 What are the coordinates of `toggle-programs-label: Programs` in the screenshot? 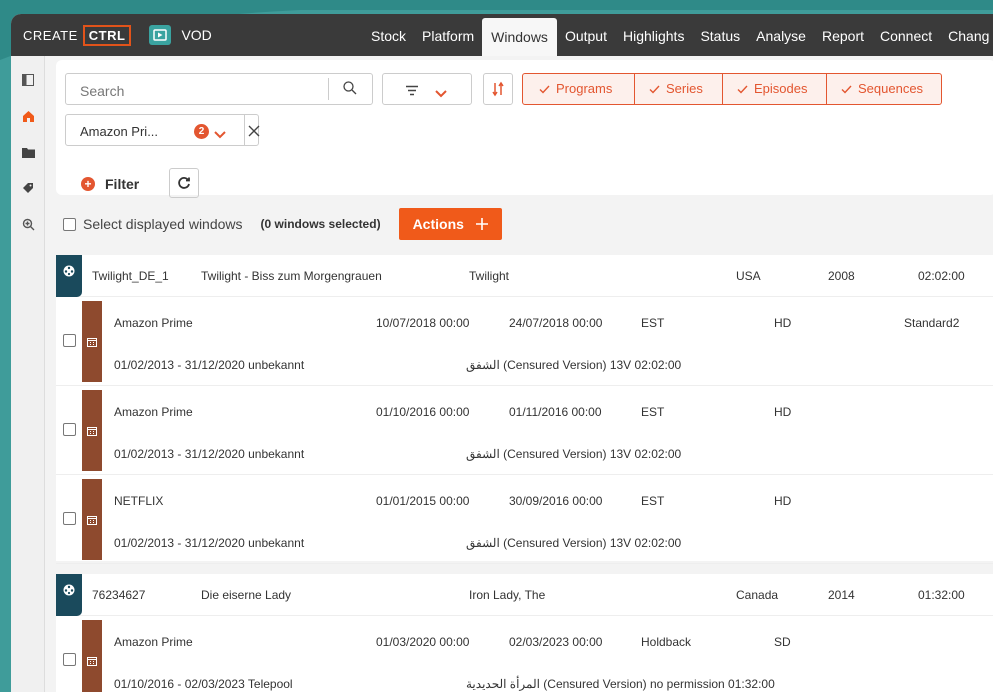 It's located at (584, 88).